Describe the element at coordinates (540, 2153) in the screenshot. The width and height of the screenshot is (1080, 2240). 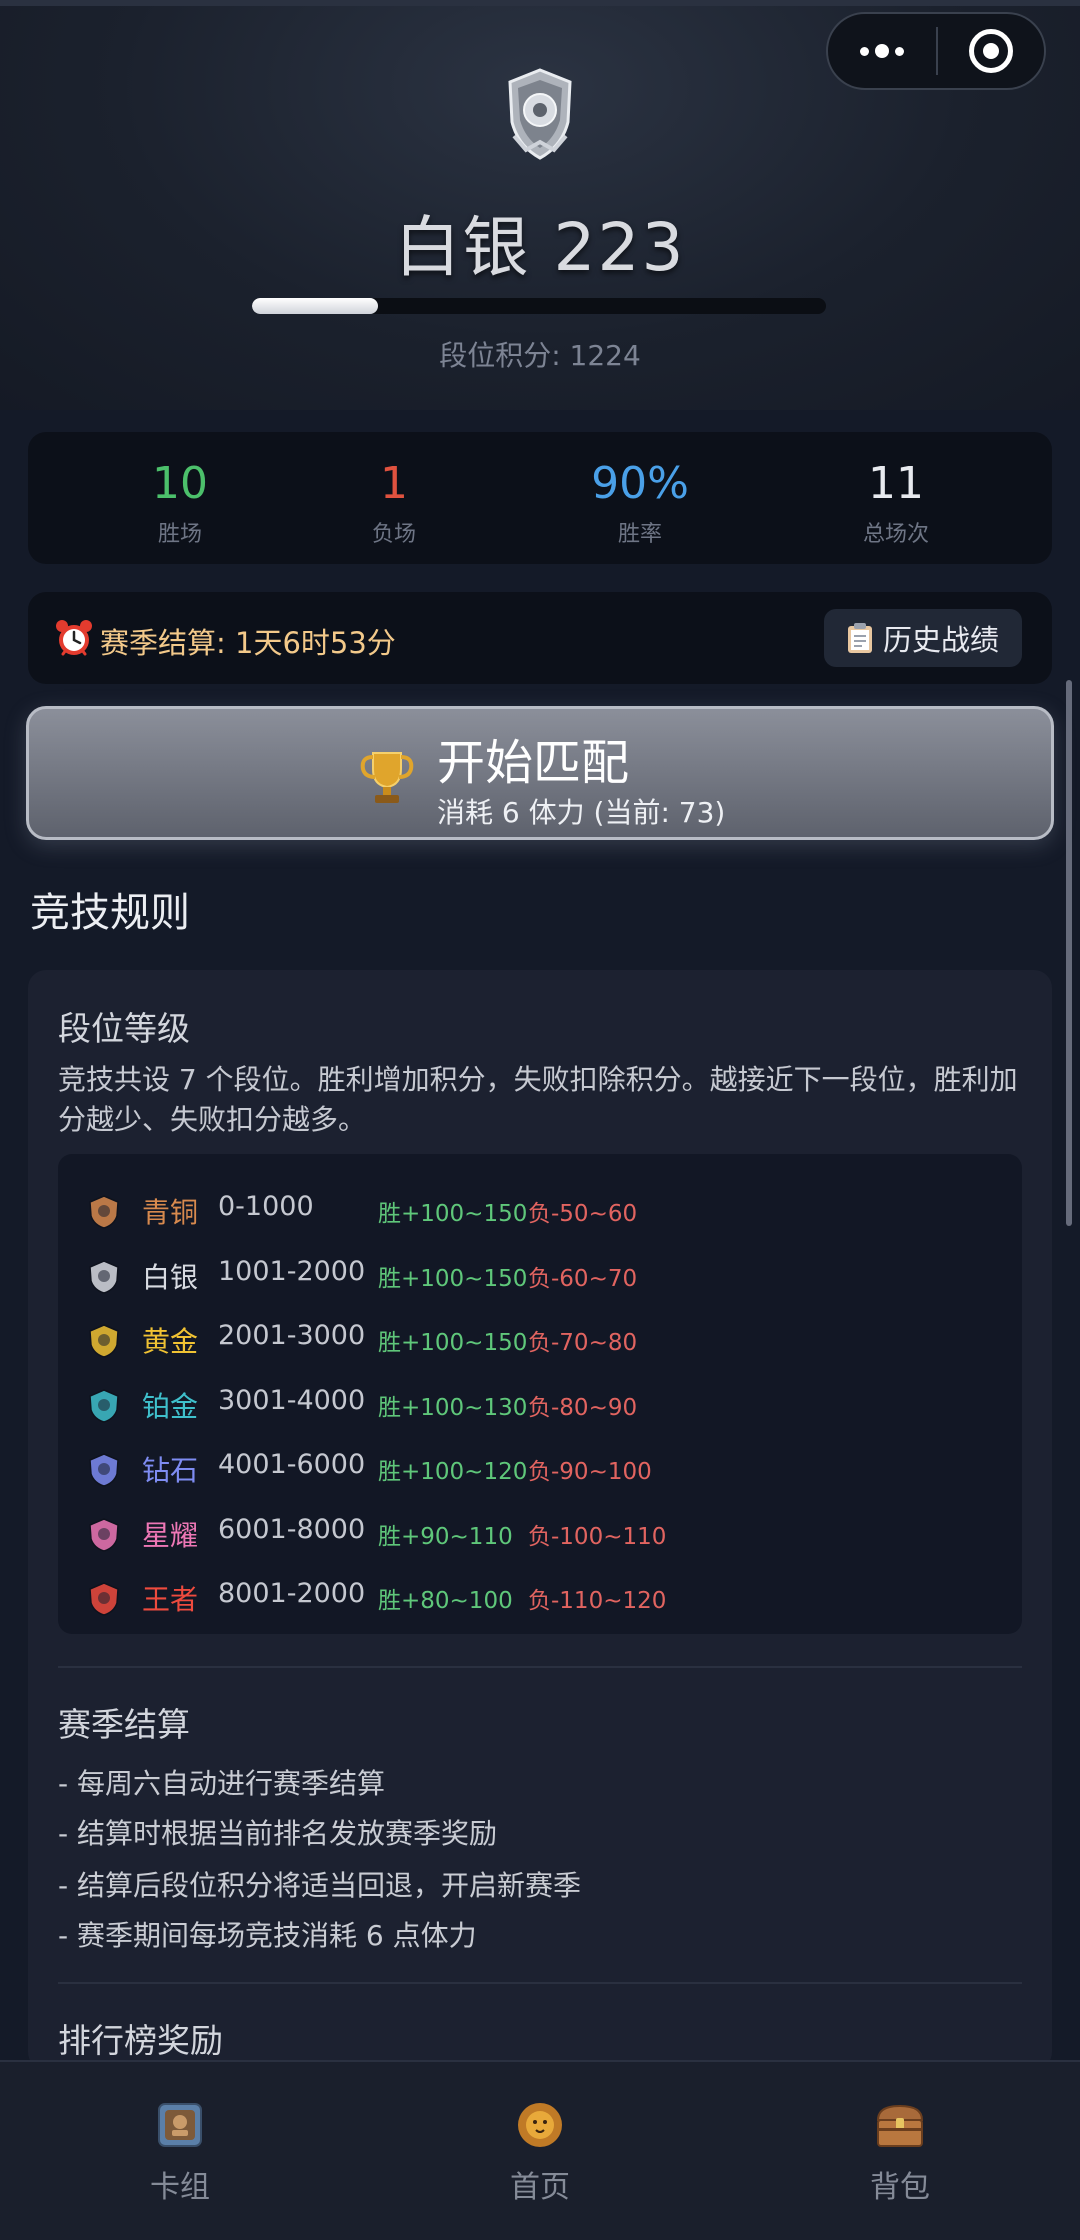
I see `tab-home: 首页` at that location.